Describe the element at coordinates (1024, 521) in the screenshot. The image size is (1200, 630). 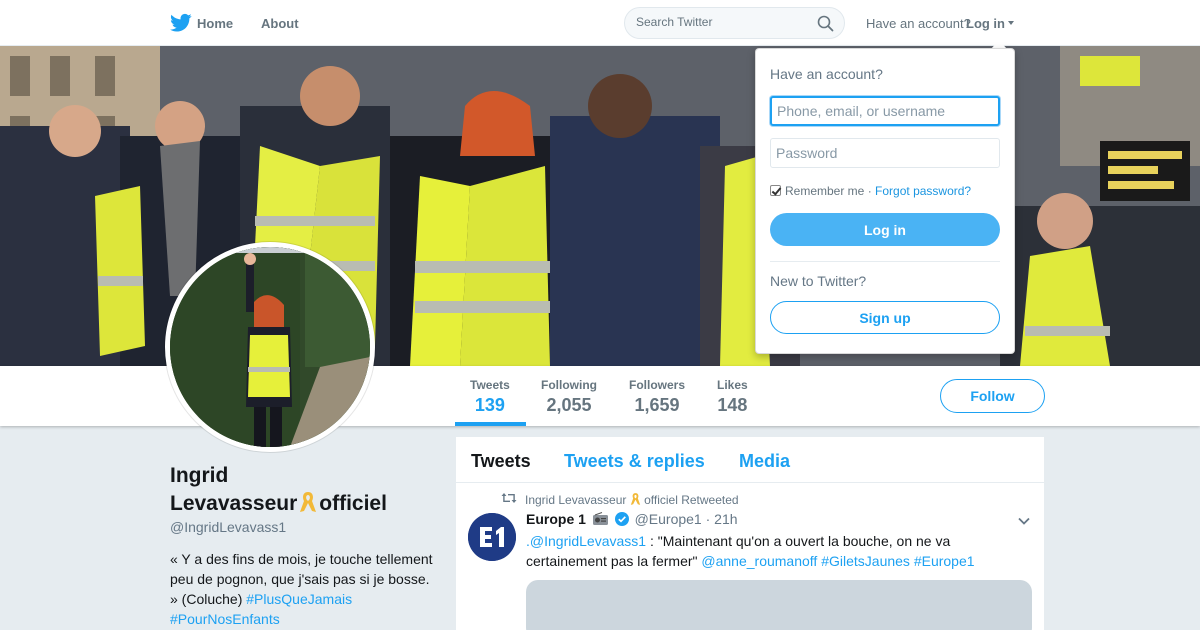
I see `chevron-down-icon` at that location.